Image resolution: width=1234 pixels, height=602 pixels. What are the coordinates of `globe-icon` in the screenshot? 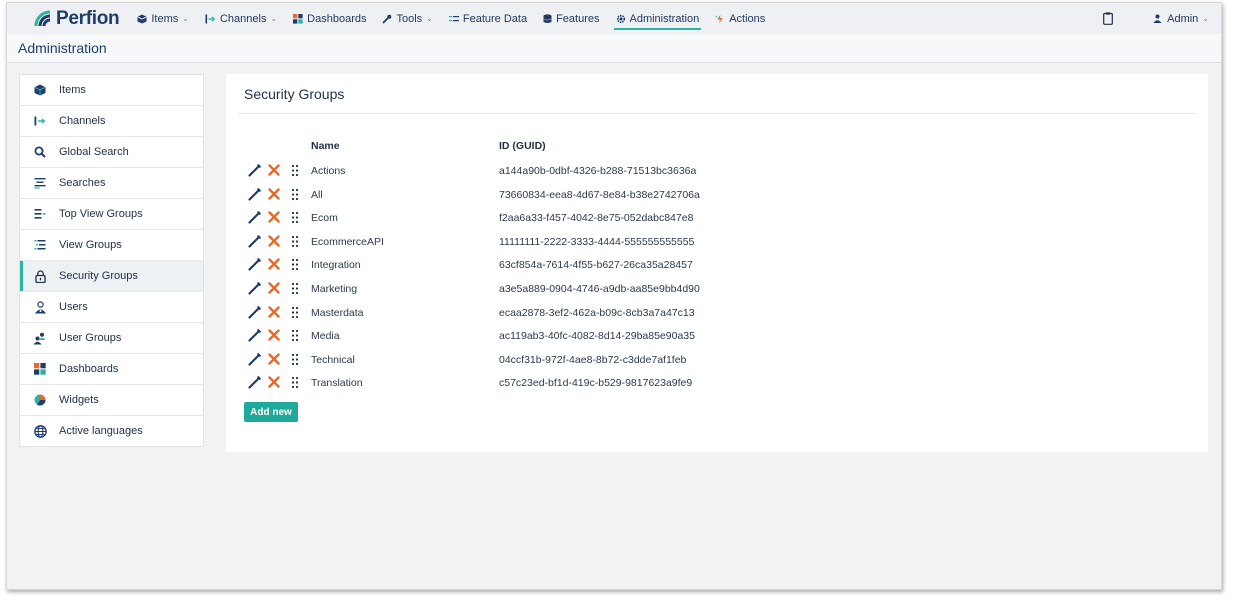 It's located at (40, 431).